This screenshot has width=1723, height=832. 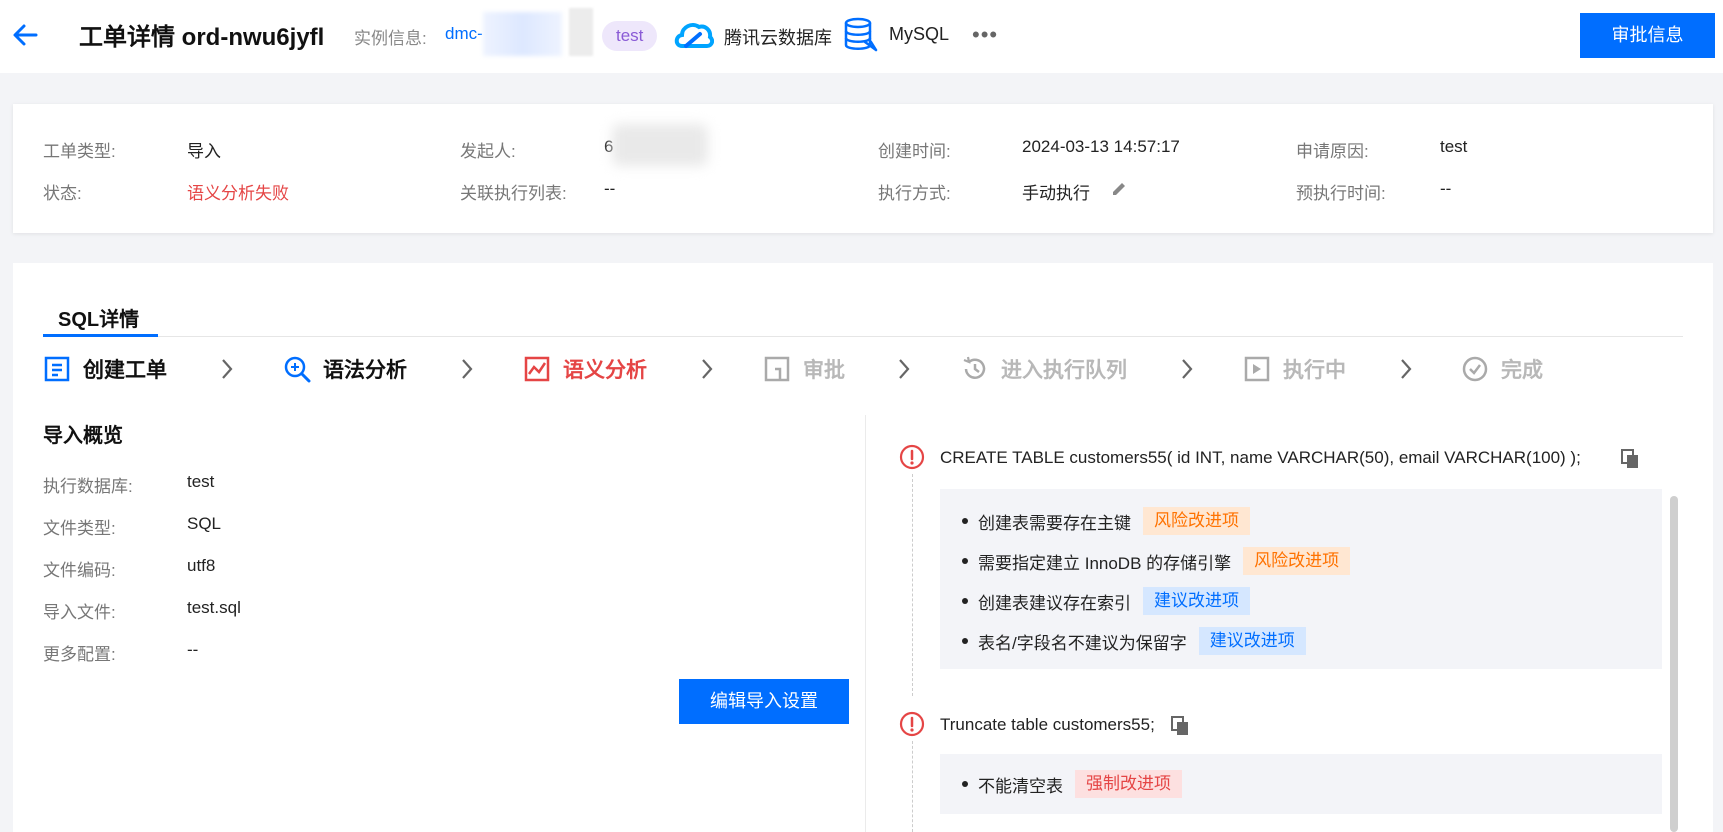 What do you see at coordinates (1314, 370) in the screenshot?
I see `step-label: 执行中` at bounding box center [1314, 370].